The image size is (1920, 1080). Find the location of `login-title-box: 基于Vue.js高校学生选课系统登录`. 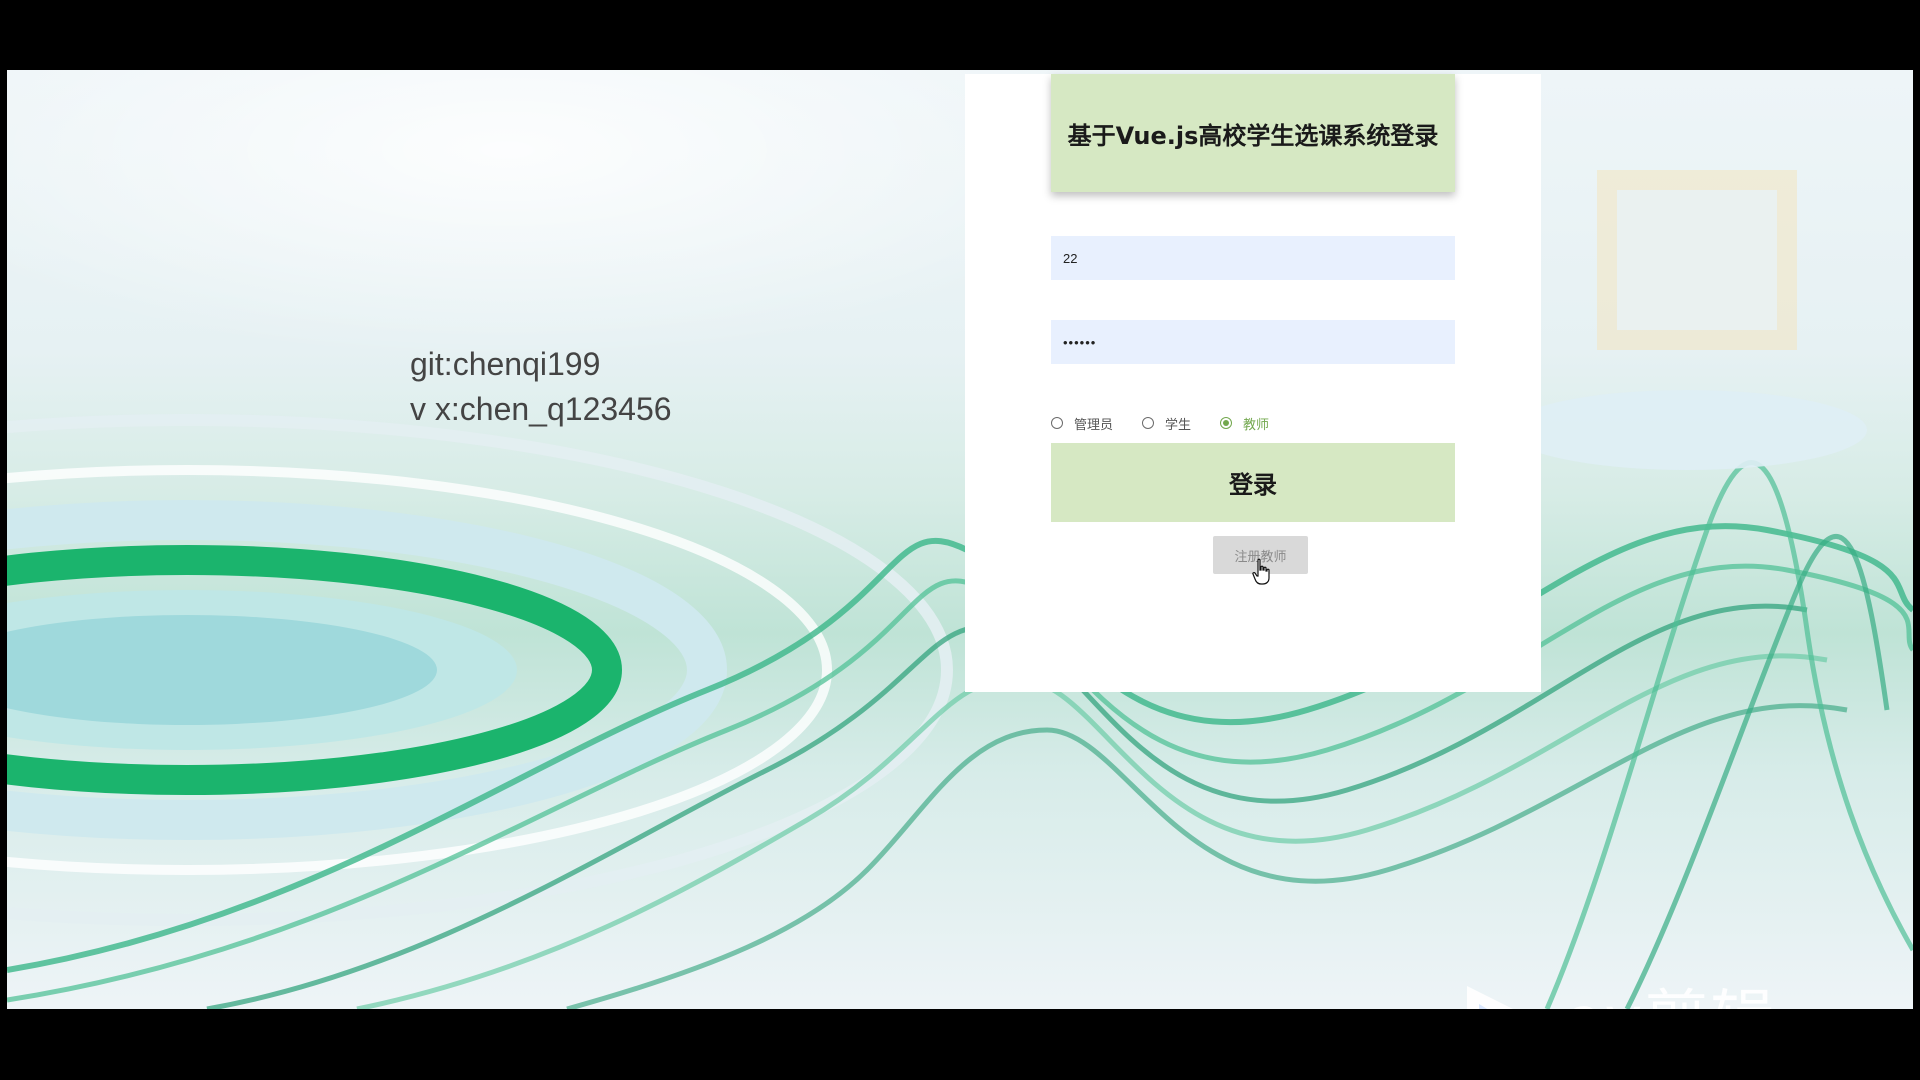

login-title-box: 基于Vue.js高校学生选课系统登录 is located at coordinates (1253, 133).